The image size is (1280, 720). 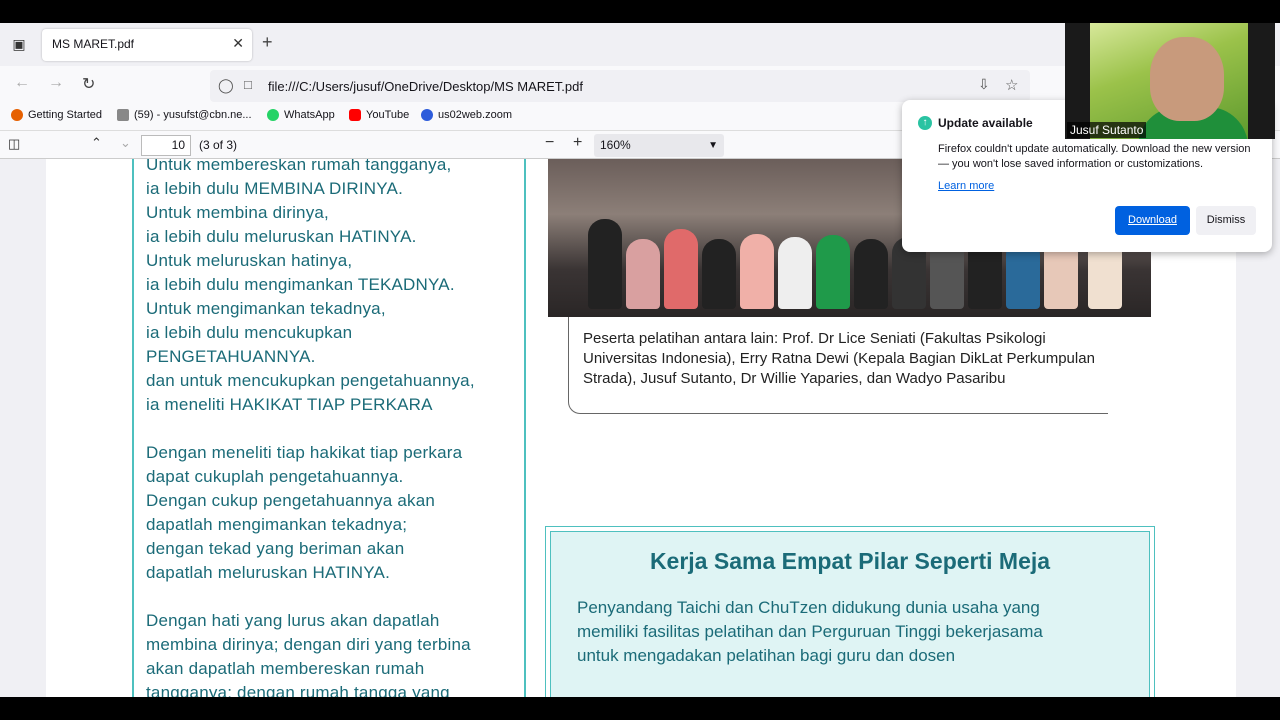 What do you see at coordinates (218, 145) in the screenshot?
I see `page-count: (3 of 3)` at bounding box center [218, 145].